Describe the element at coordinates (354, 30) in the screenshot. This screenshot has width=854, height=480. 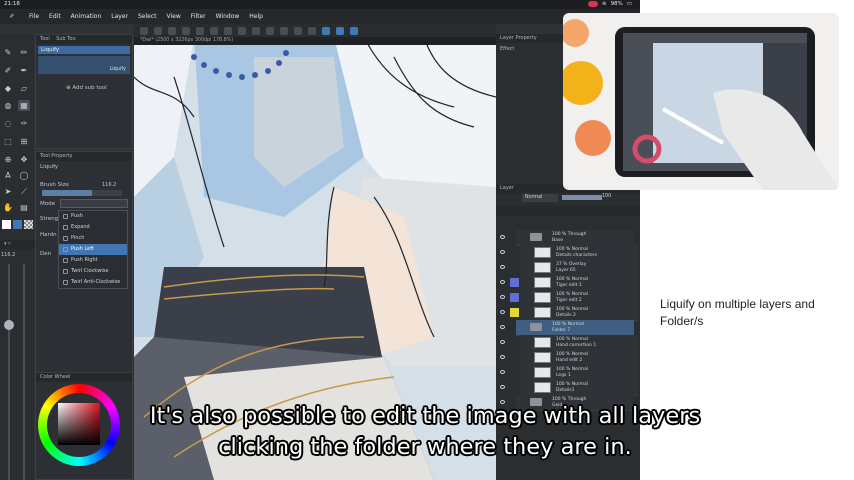
I see `snap-grid-icon` at that location.